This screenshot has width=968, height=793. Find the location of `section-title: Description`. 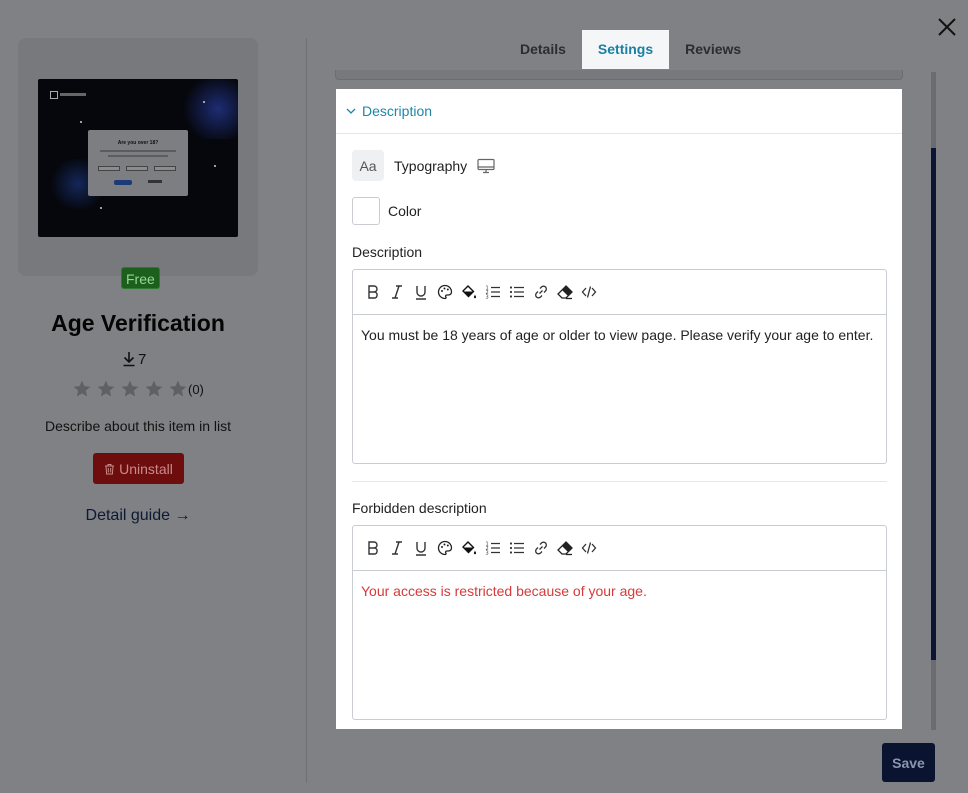

section-title: Description is located at coordinates (397, 111).